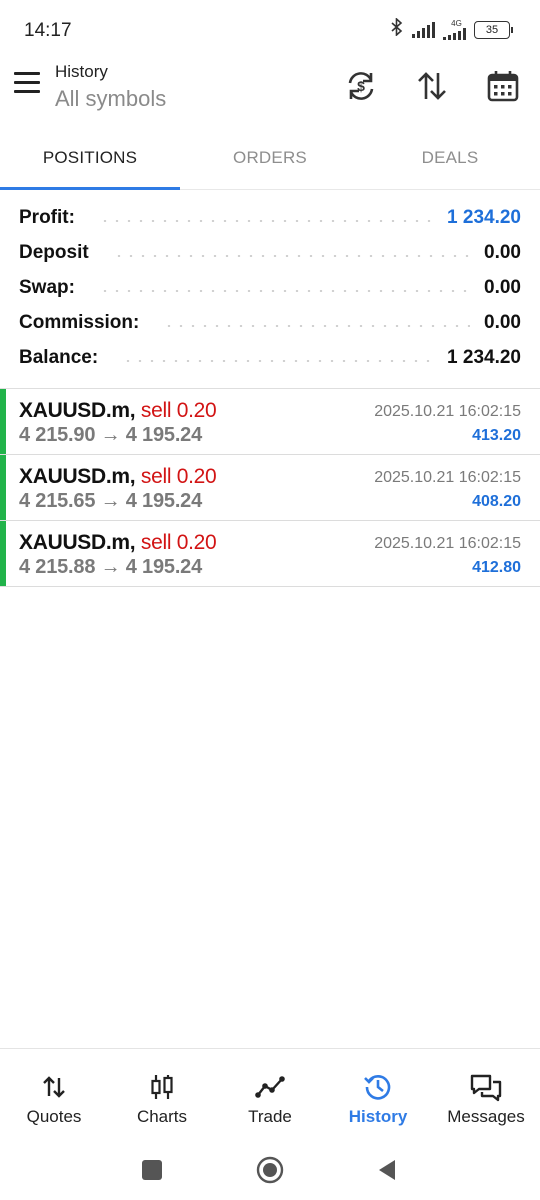  Describe the element at coordinates (79, 322) in the screenshot. I see `summary-label: Commission:` at that location.